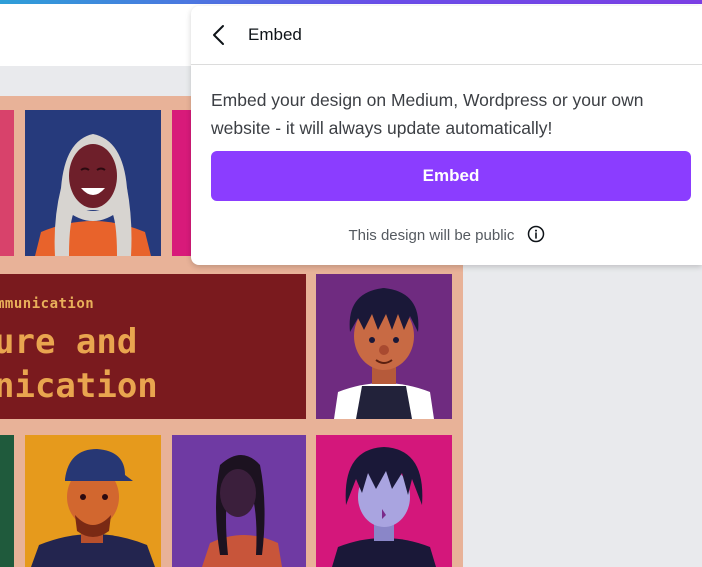  Describe the element at coordinates (239, 501) in the screenshot. I see `illustration-woman-braids` at that location.